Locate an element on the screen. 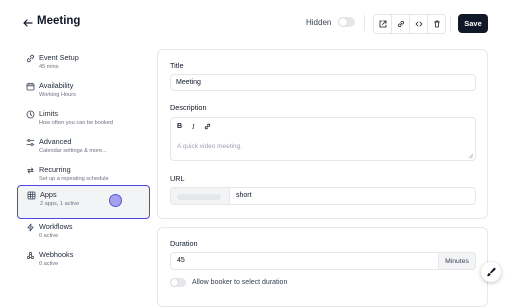  toolbar-group is located at coordinates (409, 24).